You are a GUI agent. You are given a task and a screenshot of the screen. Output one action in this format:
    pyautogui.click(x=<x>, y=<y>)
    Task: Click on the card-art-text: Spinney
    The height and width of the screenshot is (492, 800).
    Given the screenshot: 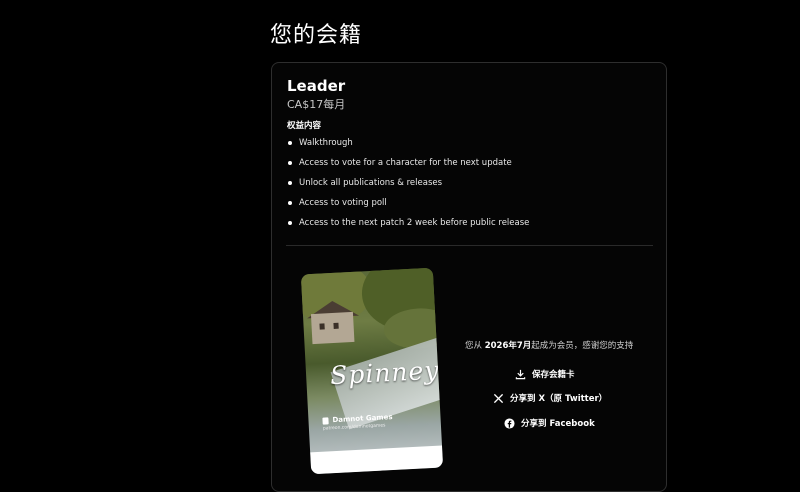 What is the action you would take?
    pyautogui.click(x=385, y=373)
    